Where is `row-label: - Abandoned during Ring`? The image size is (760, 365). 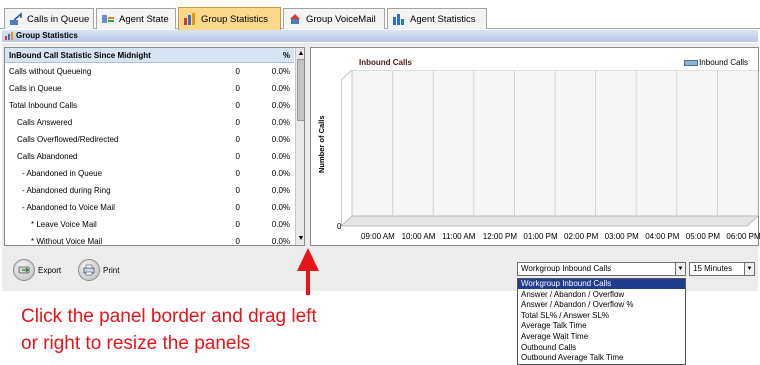
row-label: - Abandoned during Ring is located at coordinates (66, 190).